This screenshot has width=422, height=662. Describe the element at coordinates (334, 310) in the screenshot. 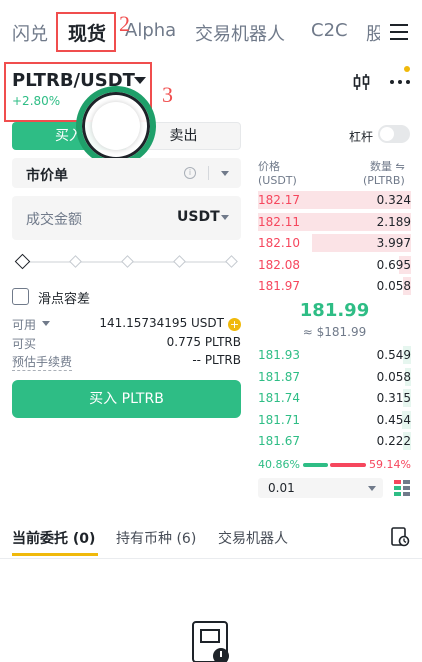

I see `mid-price: 181.99` at that location.